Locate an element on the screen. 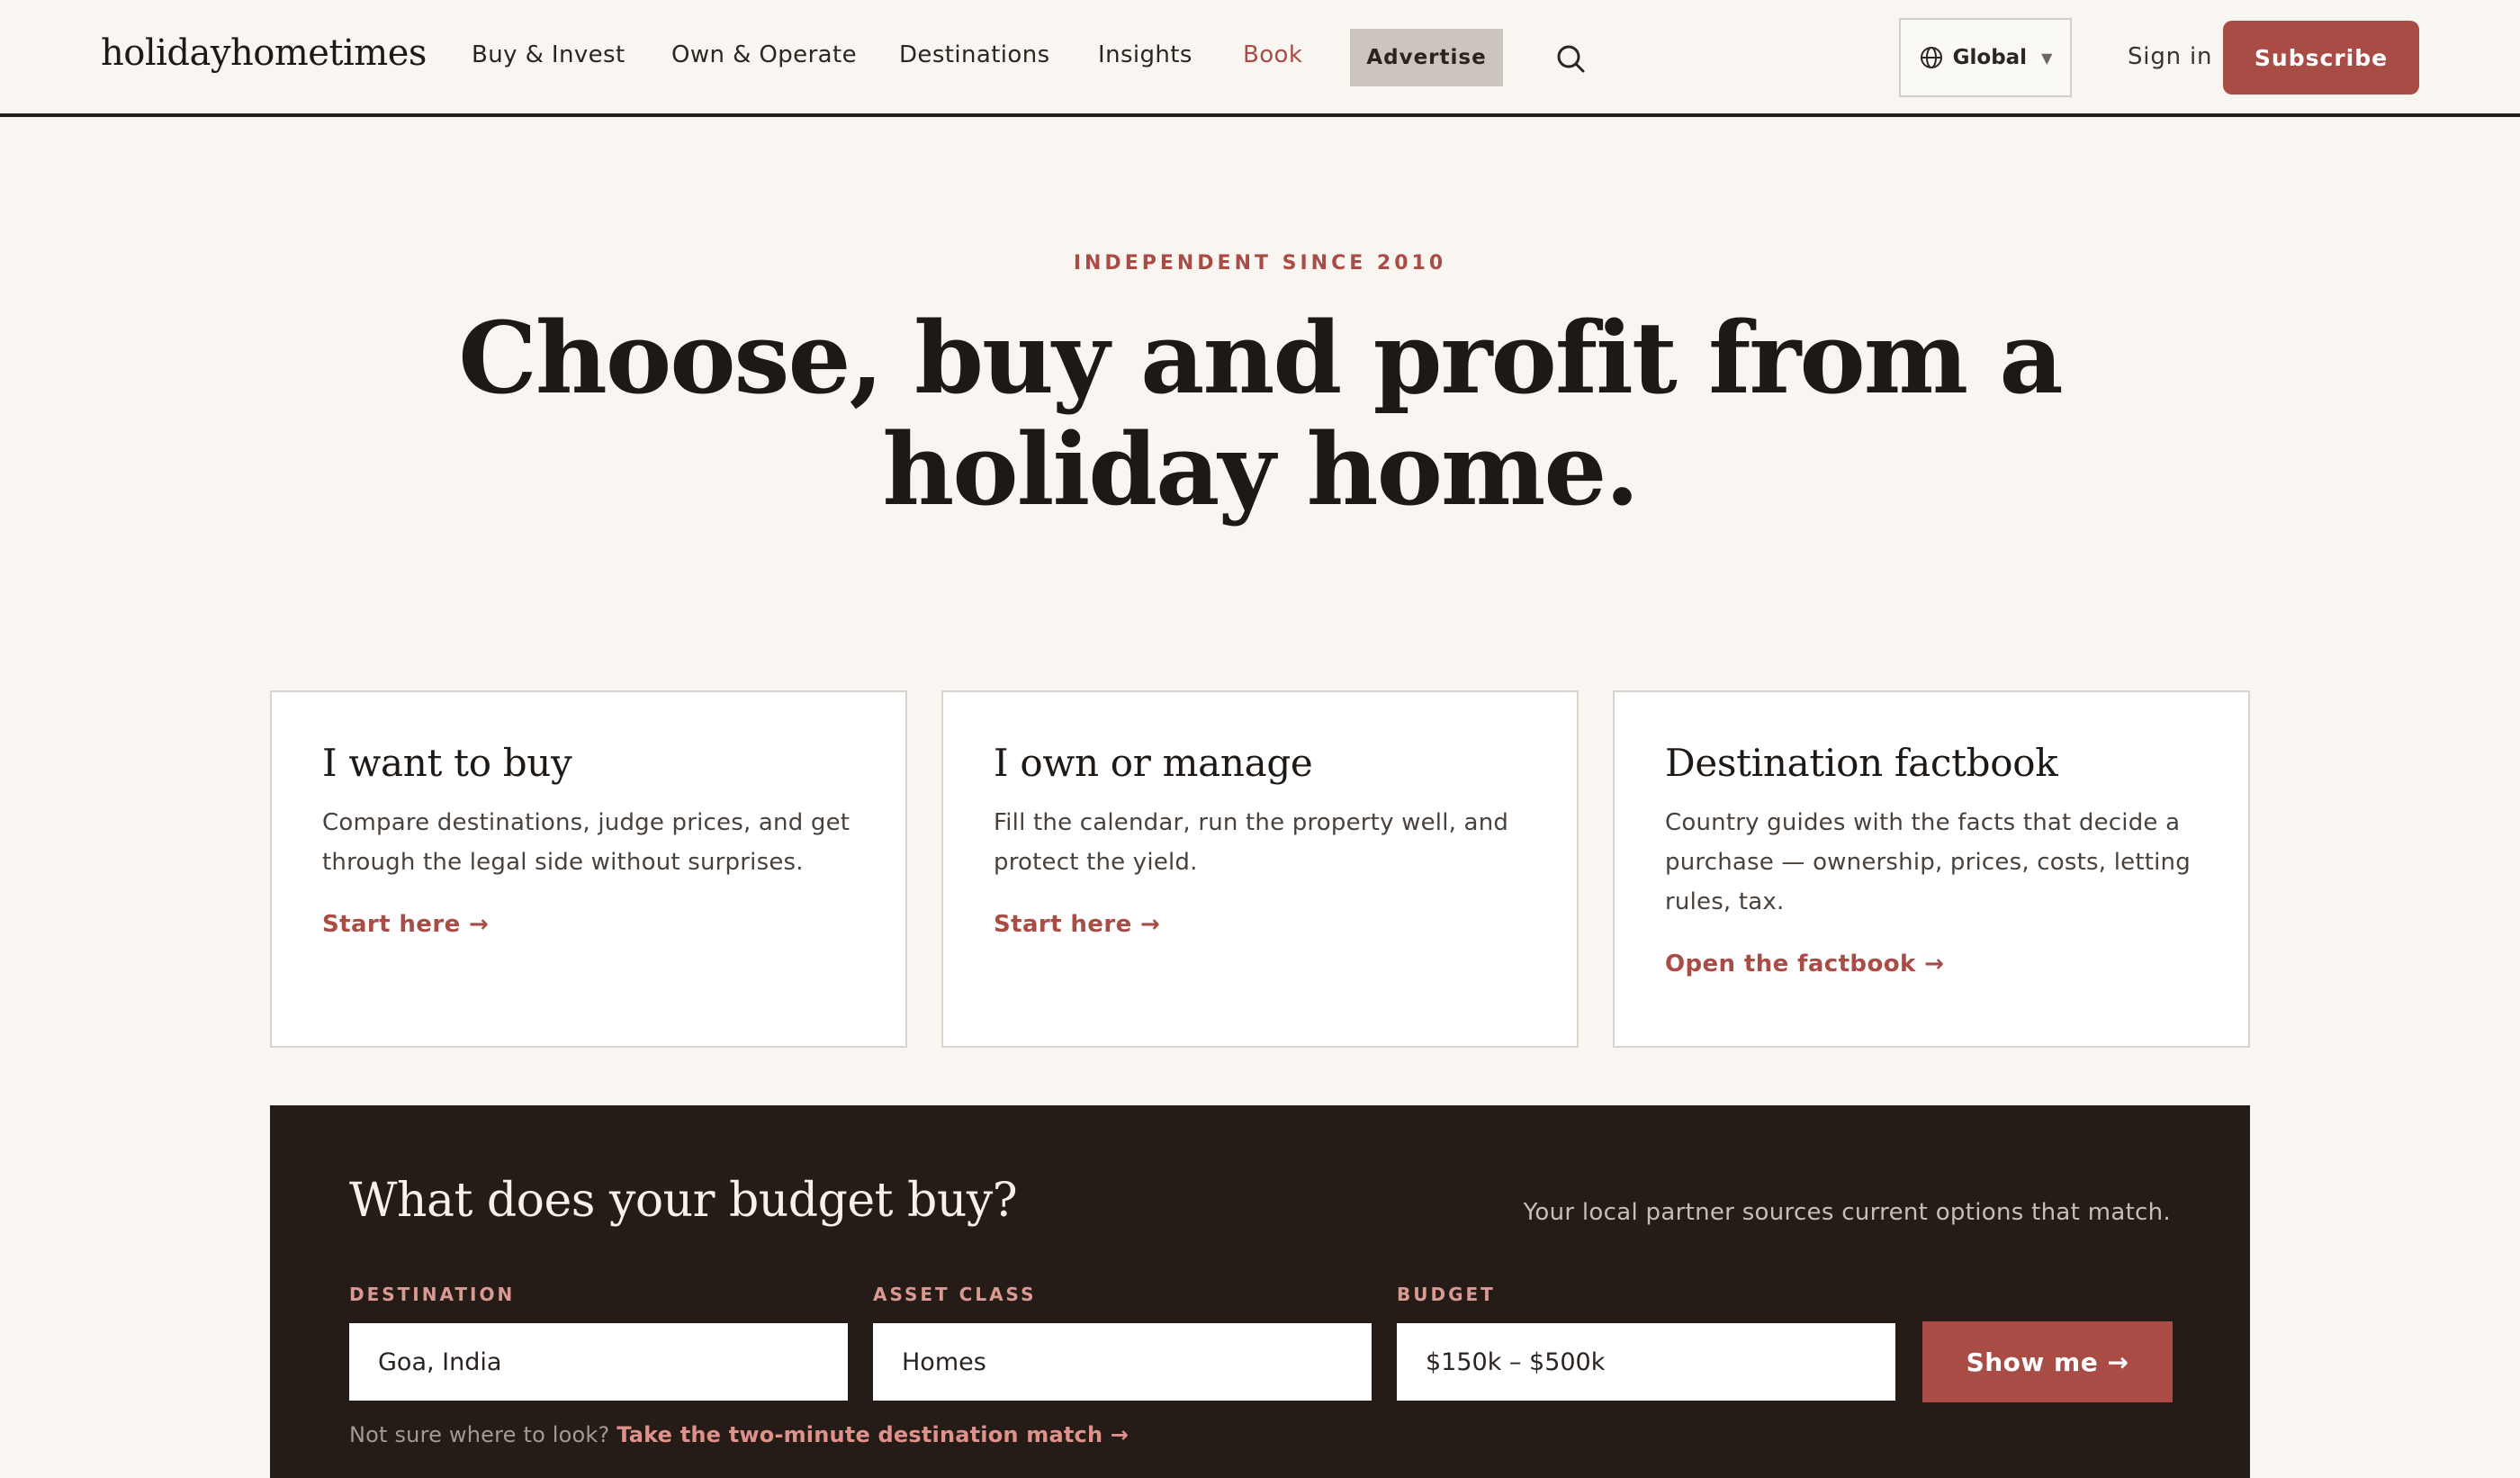  card-title: I want to buy is located at coordinates (447, 763).